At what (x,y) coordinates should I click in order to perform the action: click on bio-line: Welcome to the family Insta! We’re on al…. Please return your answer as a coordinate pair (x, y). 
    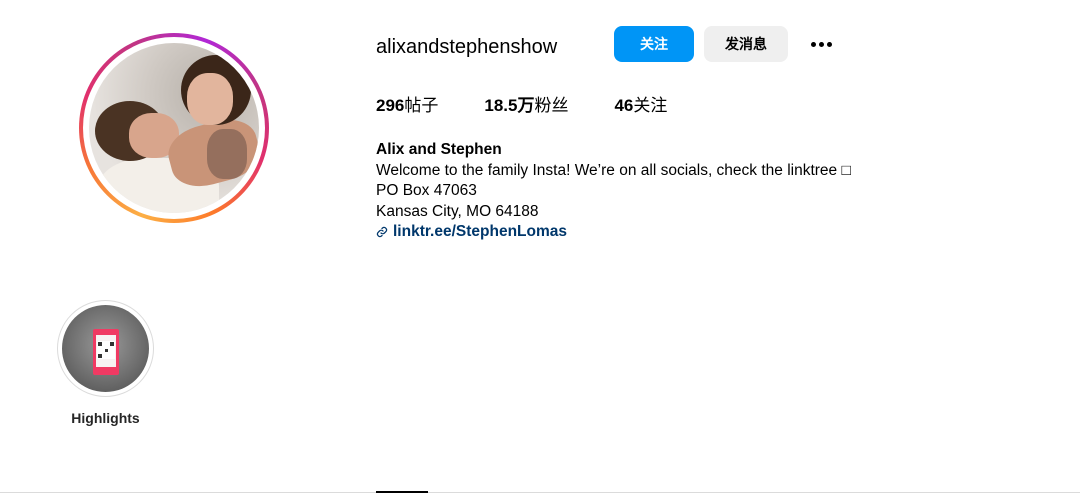
    Looking at the image, I should click on (613, 170).